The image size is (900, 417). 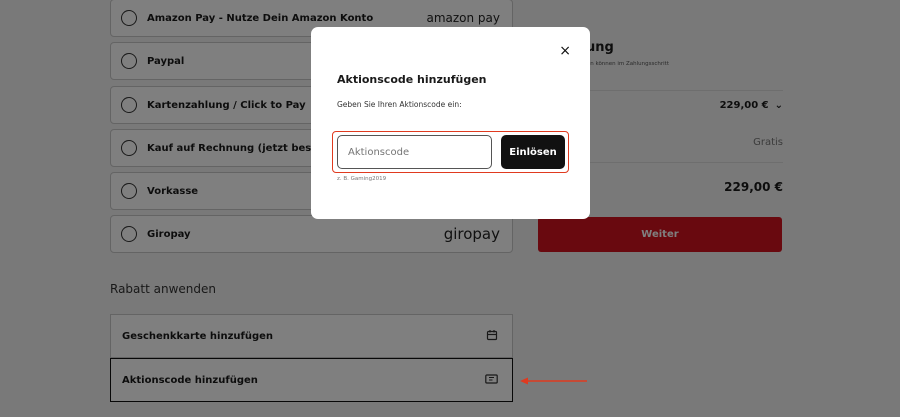 What do you see at coordinates (533, 152) in the screenshot?
I see `redeem-button: Einlösen` at bounding box center [533, 152].